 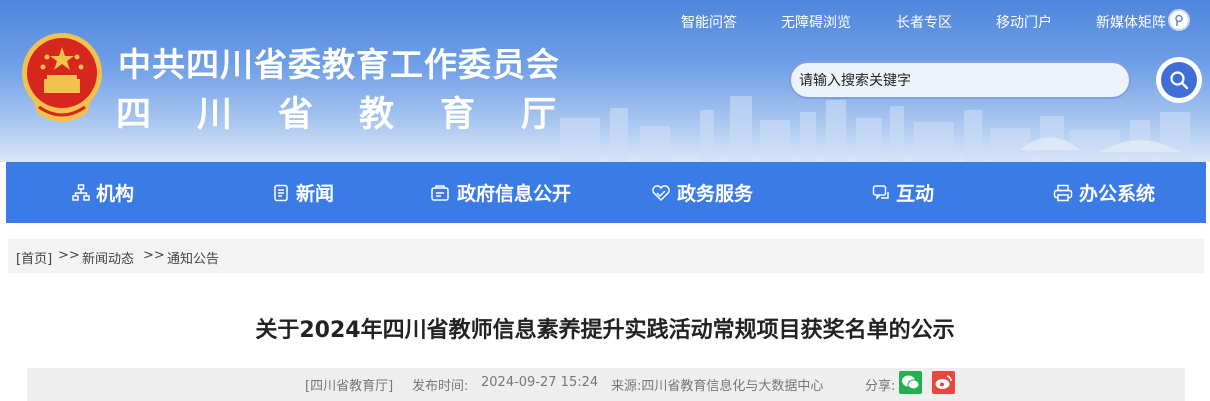 What do you see at coordinates (661, 192) in the screenshot?
I see `service-heart-icon` at bounding box center [661, 192].